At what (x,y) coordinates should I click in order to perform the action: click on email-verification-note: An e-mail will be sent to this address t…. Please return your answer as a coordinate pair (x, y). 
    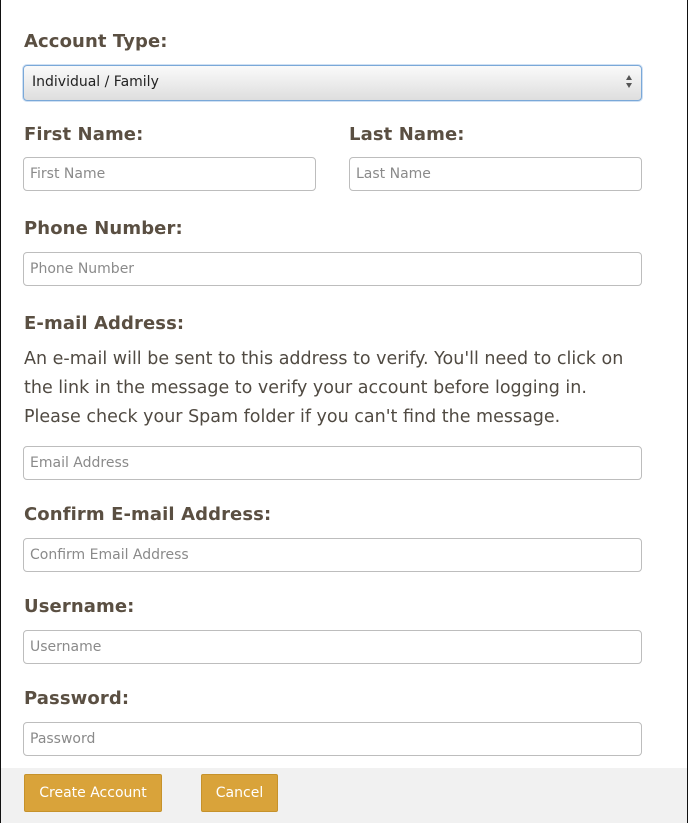
    Looking at the image, I should click on (324, 388).